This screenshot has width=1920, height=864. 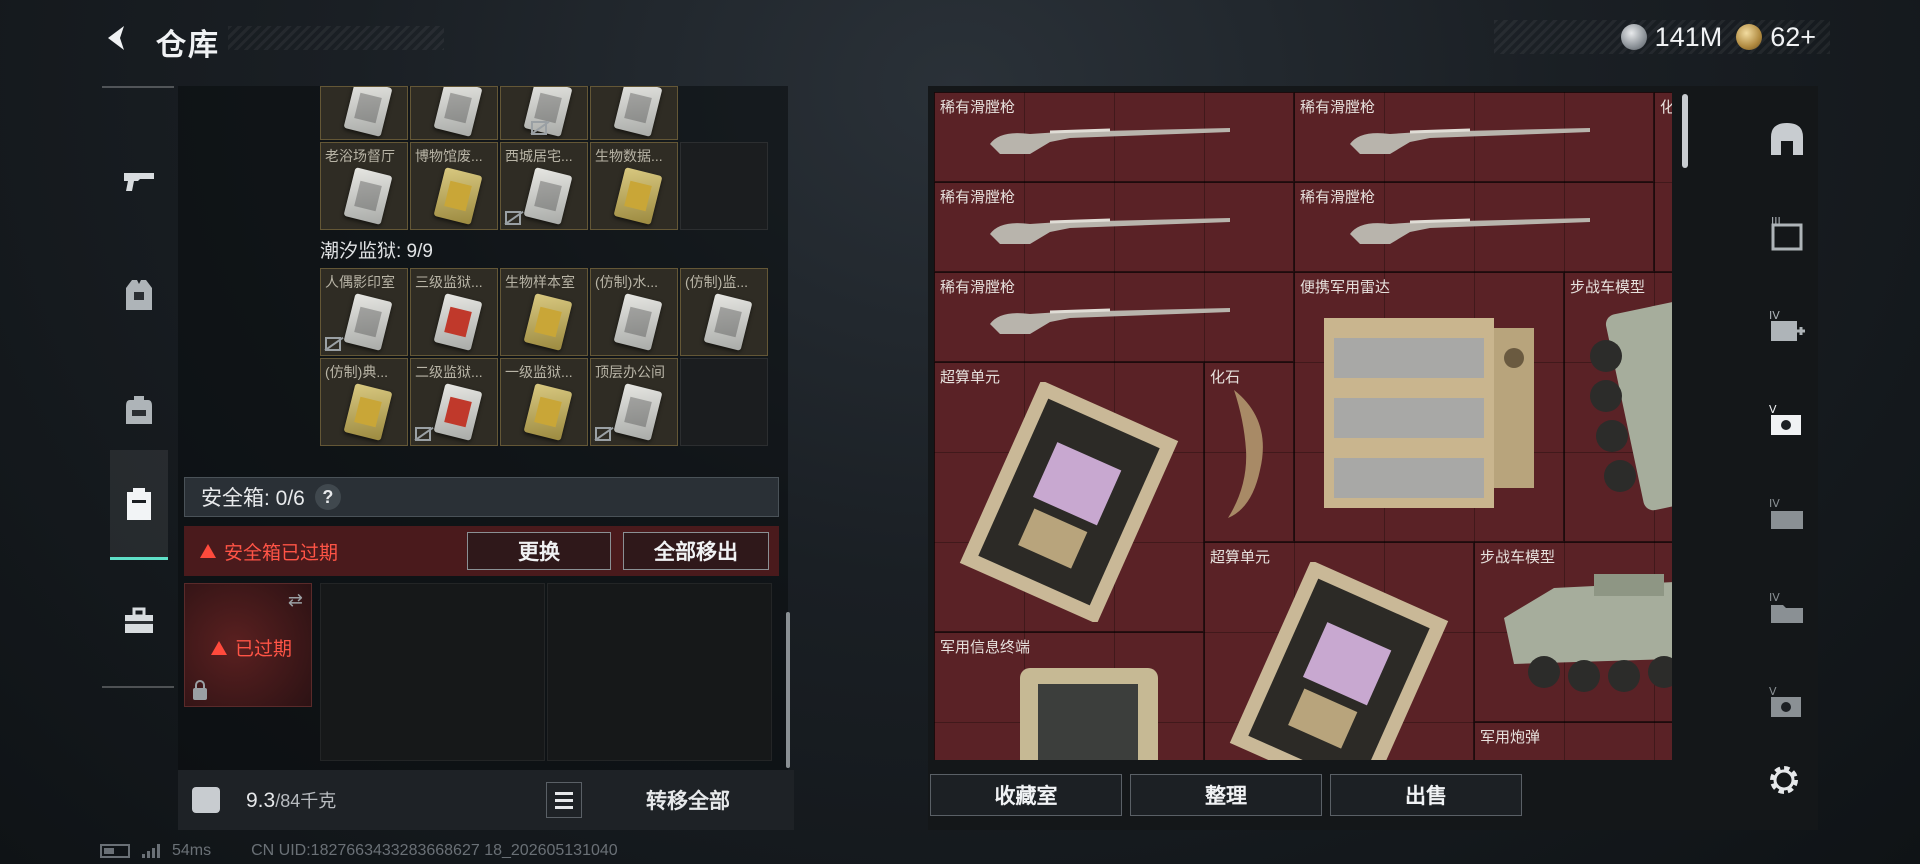 I want to click on backpack-icon, so click(x=139, y=410).